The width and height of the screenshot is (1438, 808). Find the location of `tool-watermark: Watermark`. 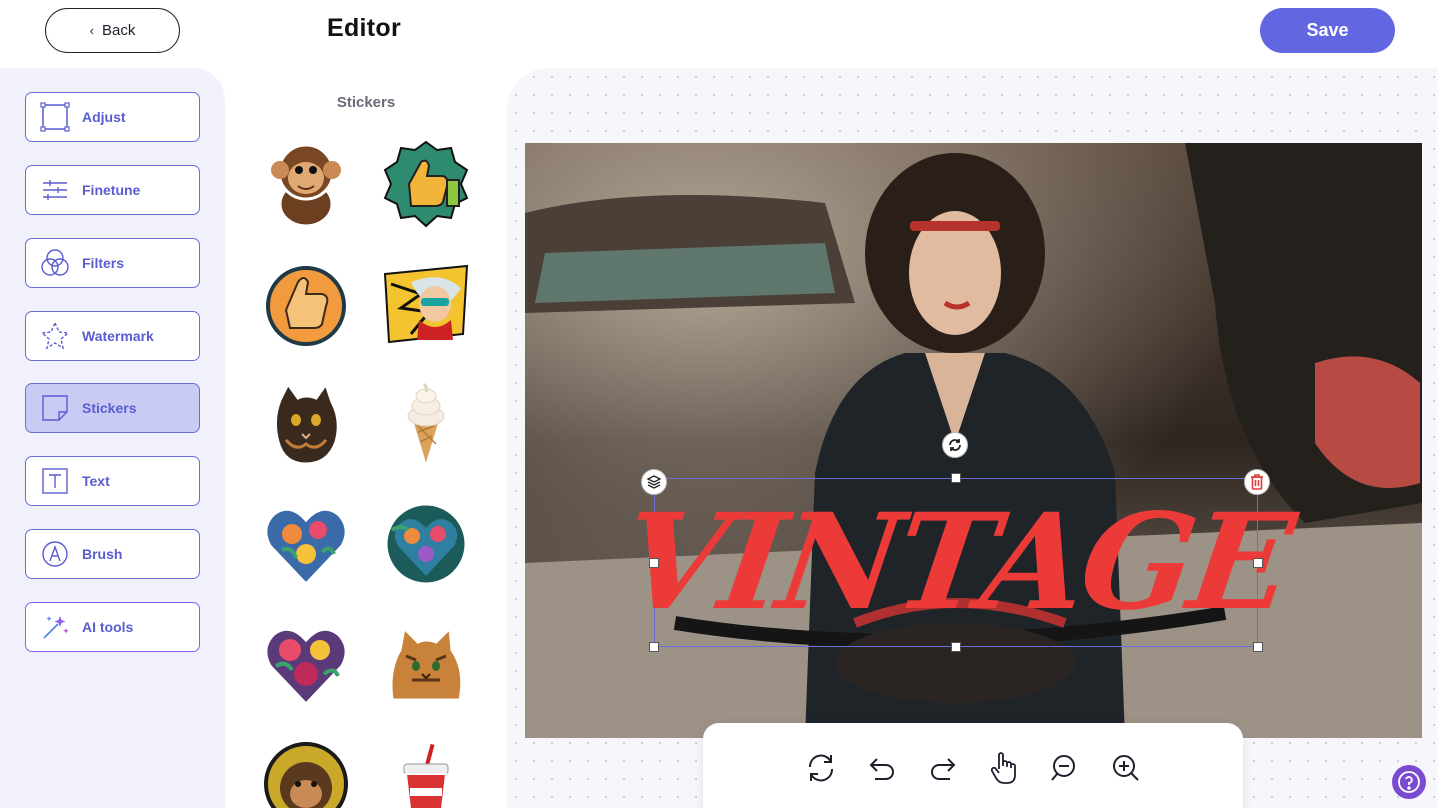

tool-watermark: Watermark is located at coordinates (112, 336).